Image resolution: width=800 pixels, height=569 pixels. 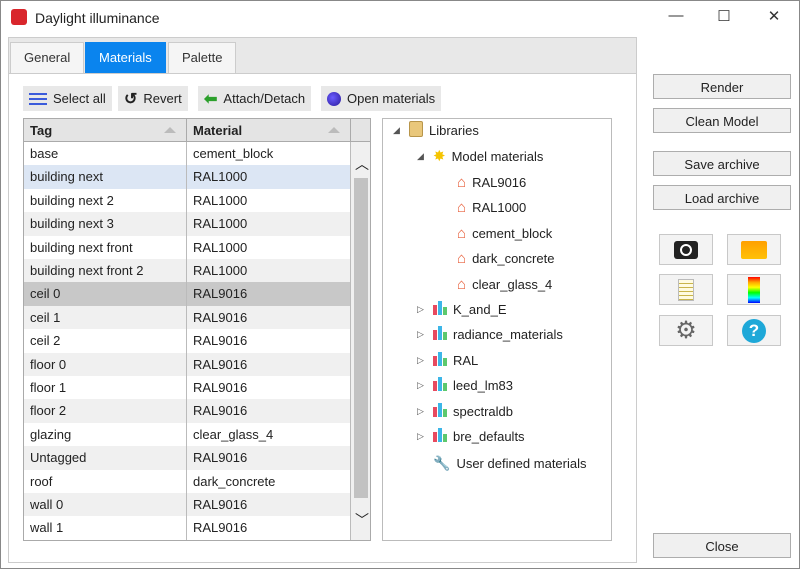 I want to click on clean-model-button: Clean Model, so click(x=722, y=120).